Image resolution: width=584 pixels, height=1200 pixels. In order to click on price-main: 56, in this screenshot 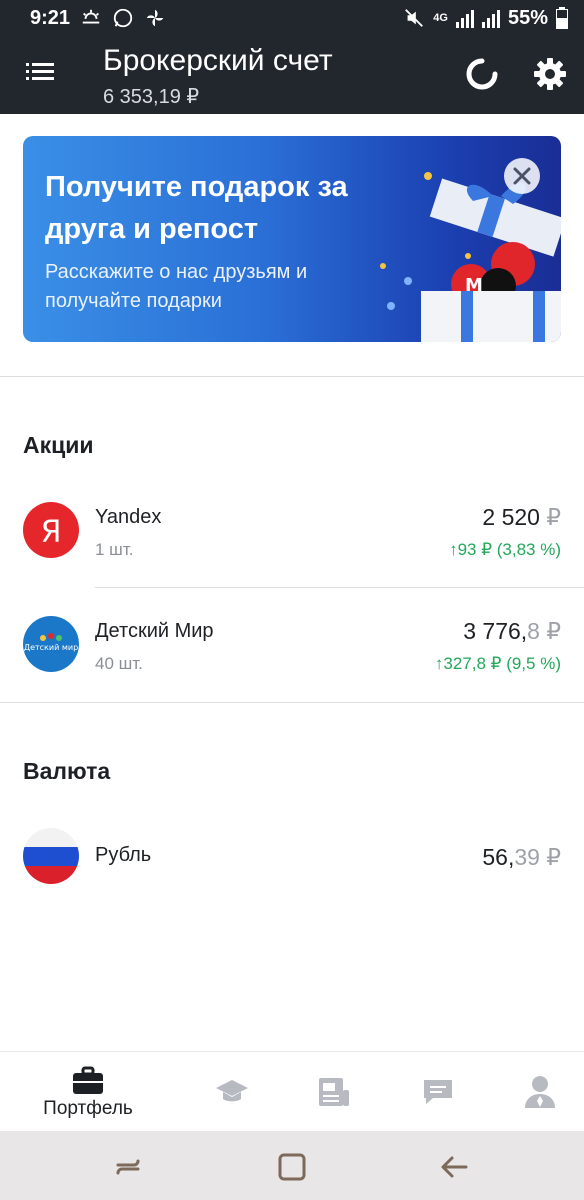, I will do `click(498, 857)`.